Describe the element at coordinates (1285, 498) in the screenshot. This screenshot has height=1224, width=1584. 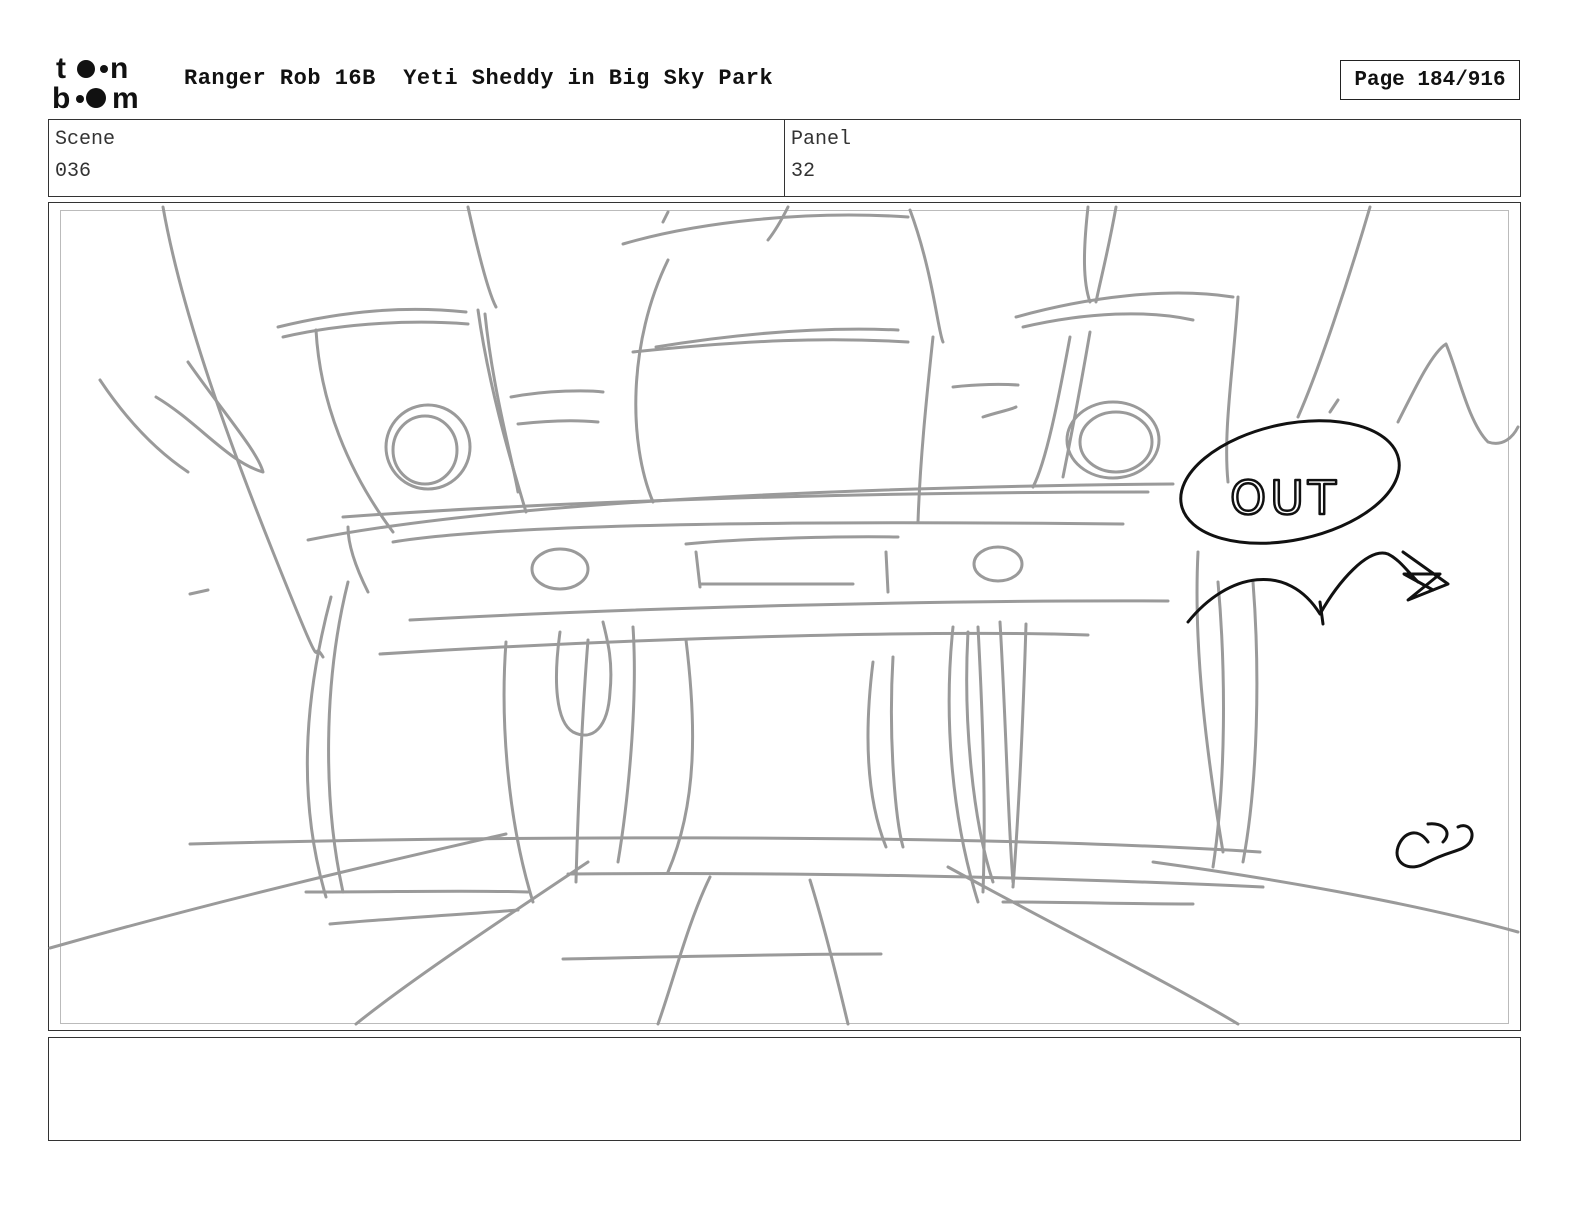
I see `speech-text: OUT` at that location.